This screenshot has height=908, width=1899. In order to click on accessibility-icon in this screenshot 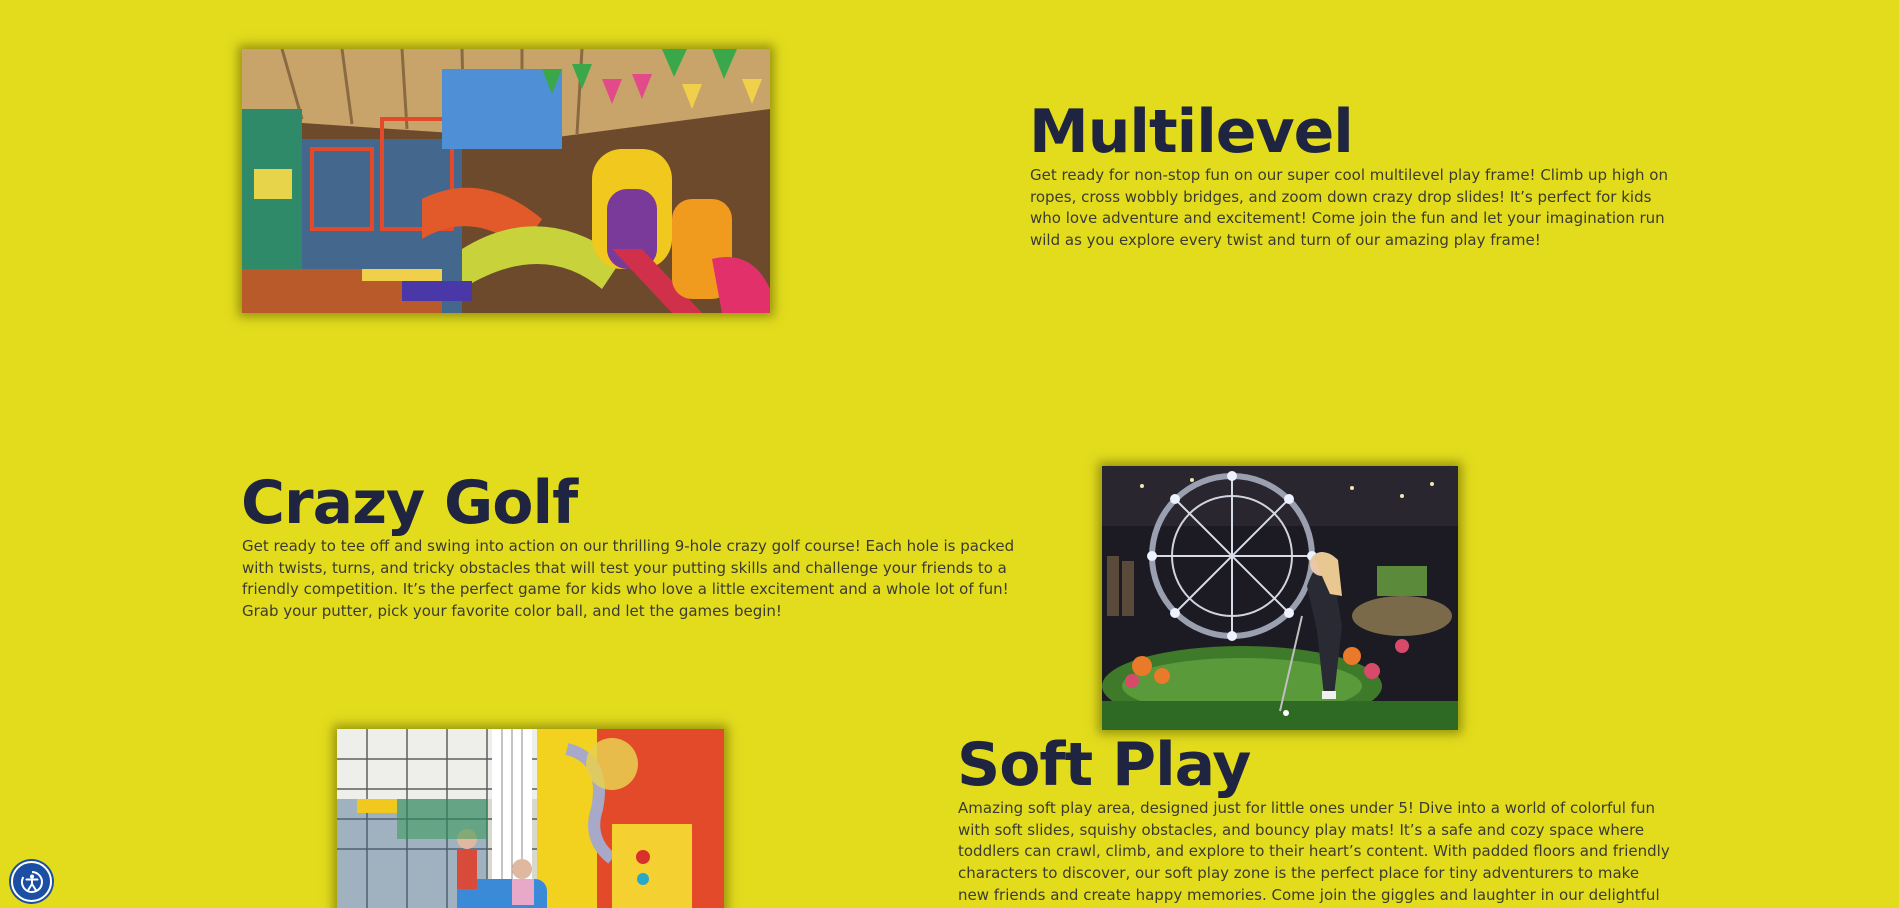, I will do `click(31, 881)`.